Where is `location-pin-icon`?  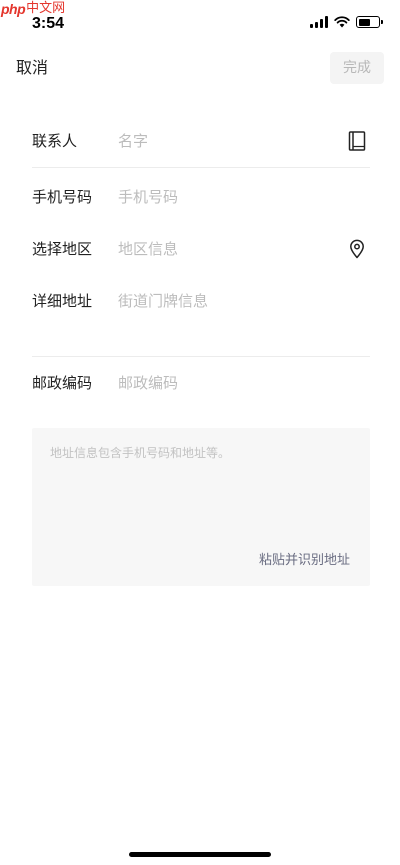
location-pin-icon is located at coordinates (357, 249).